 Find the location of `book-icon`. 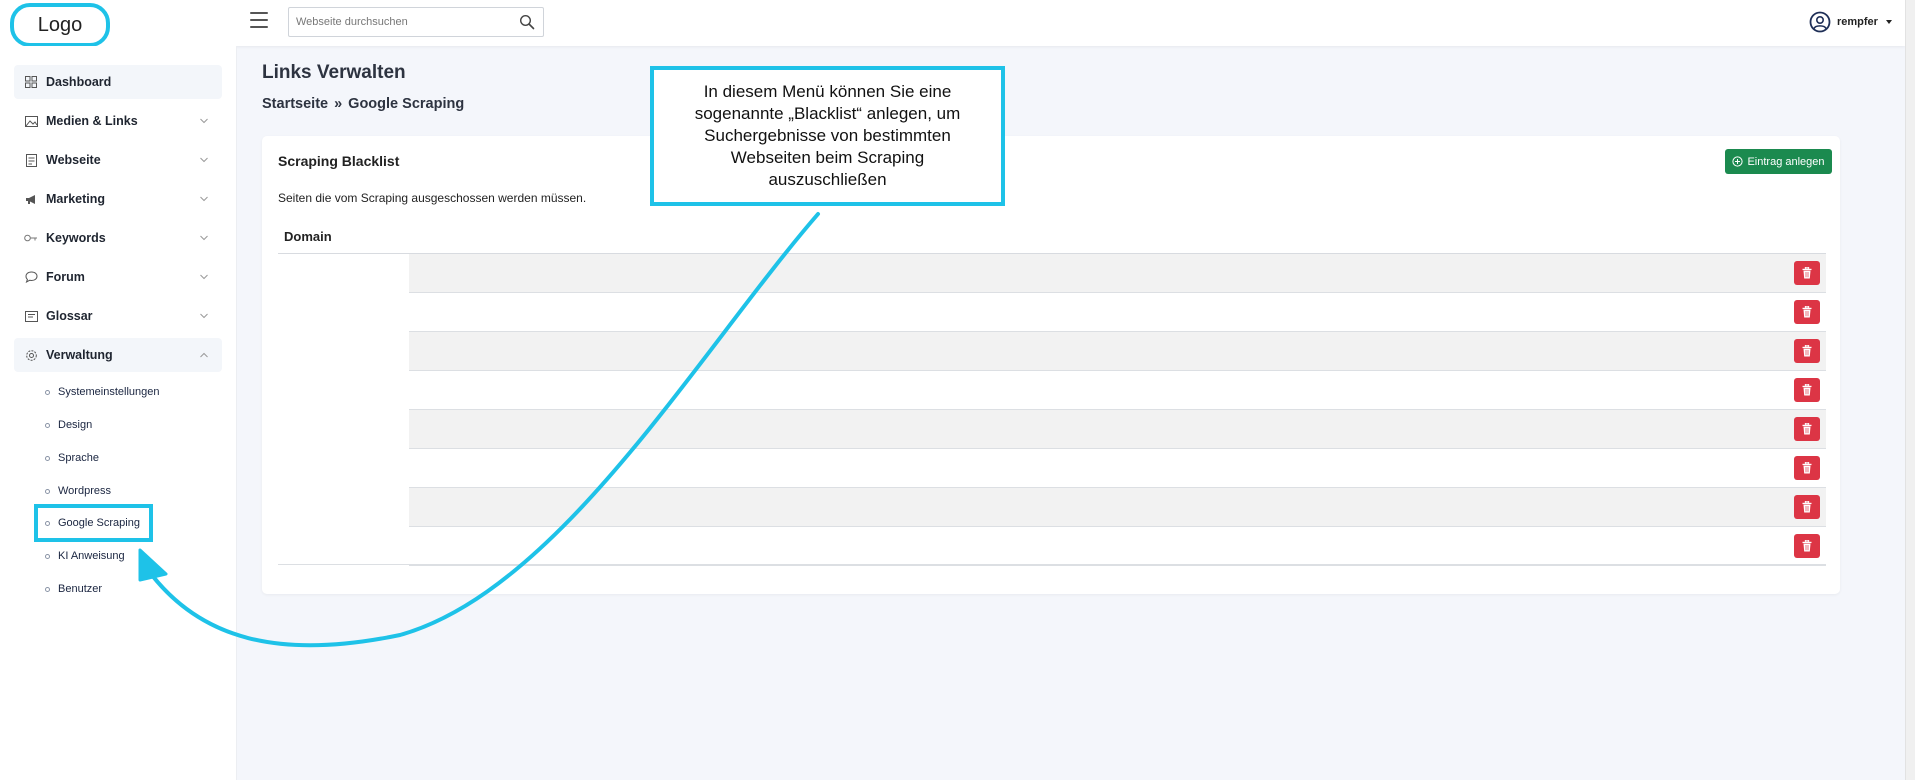

book-icon is located at coordinates (31, 316).